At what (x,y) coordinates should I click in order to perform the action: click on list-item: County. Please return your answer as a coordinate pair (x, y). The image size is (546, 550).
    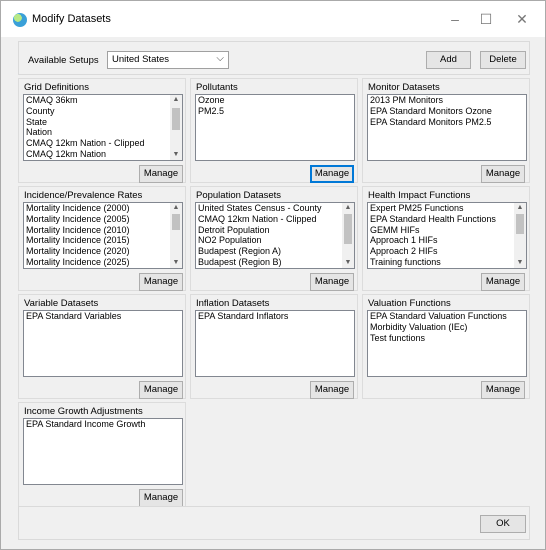
    Looking at the image, I should click on (103, 111).